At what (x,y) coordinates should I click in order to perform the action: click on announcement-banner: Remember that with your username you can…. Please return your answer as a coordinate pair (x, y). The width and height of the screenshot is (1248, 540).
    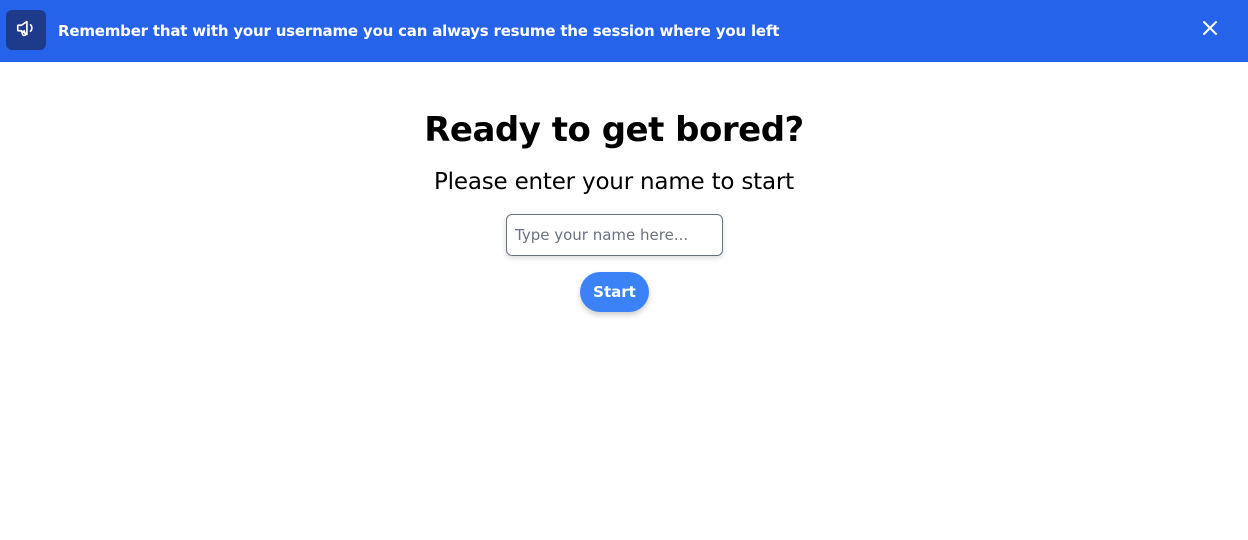
    Looking at the image, I should click on (624, 31).